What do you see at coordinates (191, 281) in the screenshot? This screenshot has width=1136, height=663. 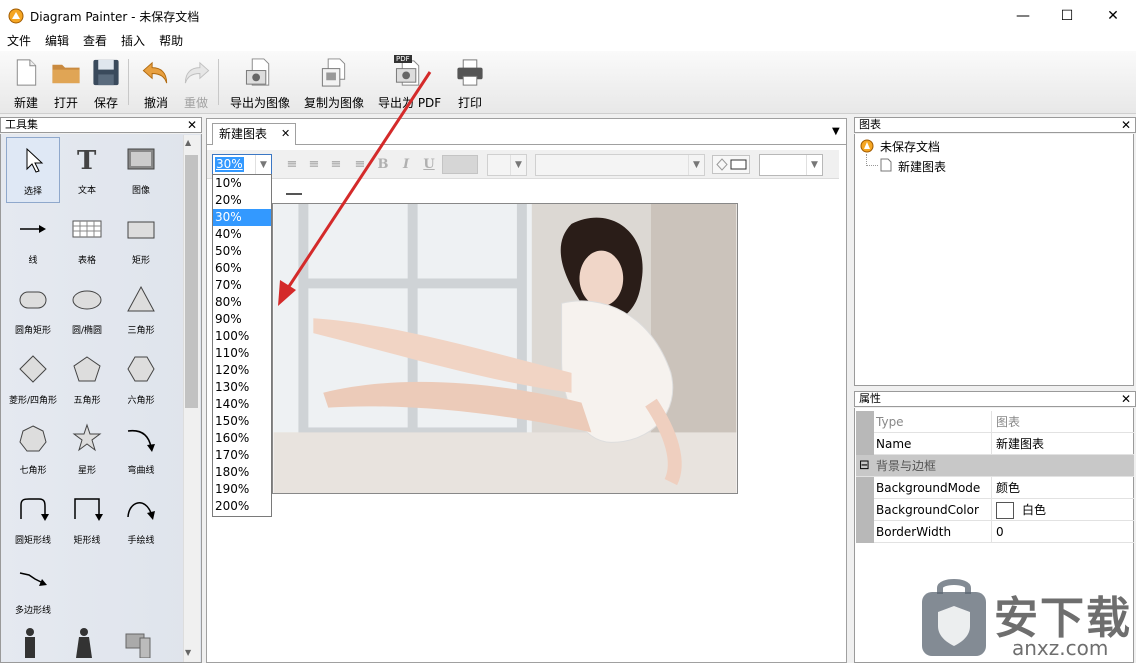 I see `toolbox-scroll-thumb` at bounding box center [191, 281].